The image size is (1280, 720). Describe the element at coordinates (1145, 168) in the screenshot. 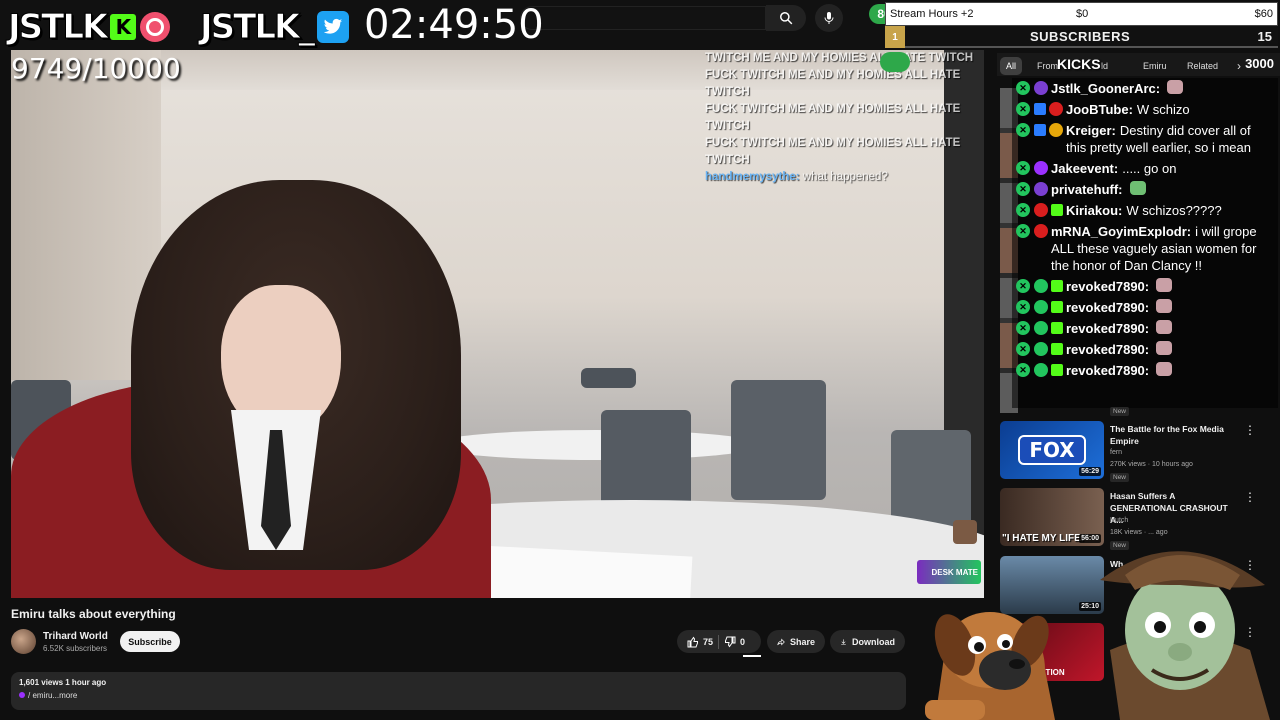

I see `chat-message: ✕ Jakeevent: ..... go on` at that location.